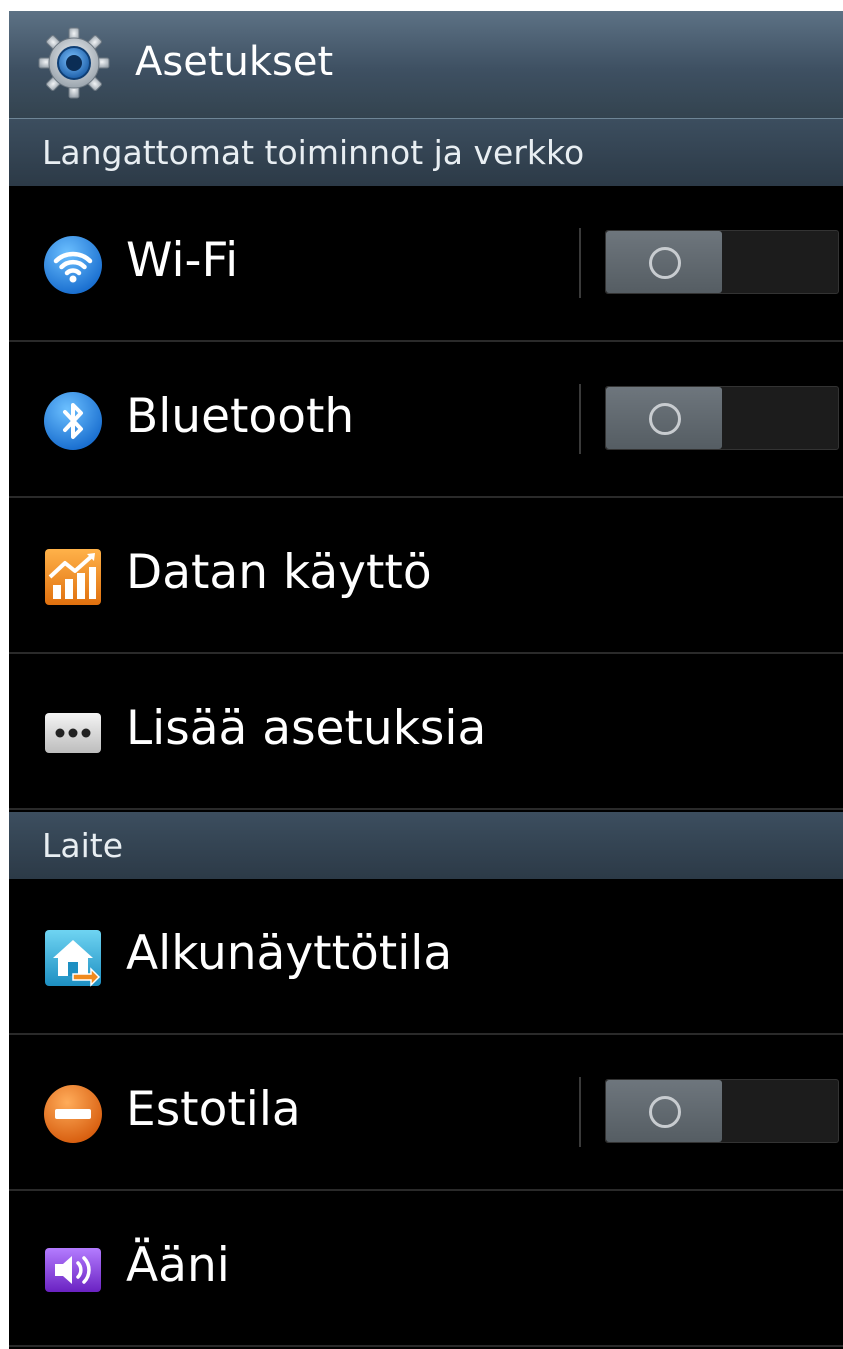 This screenshot has height=1349, width=843. Describe the element at coordinates (73, 958) in the screenshot. I see `home-screen-icon` at that location.